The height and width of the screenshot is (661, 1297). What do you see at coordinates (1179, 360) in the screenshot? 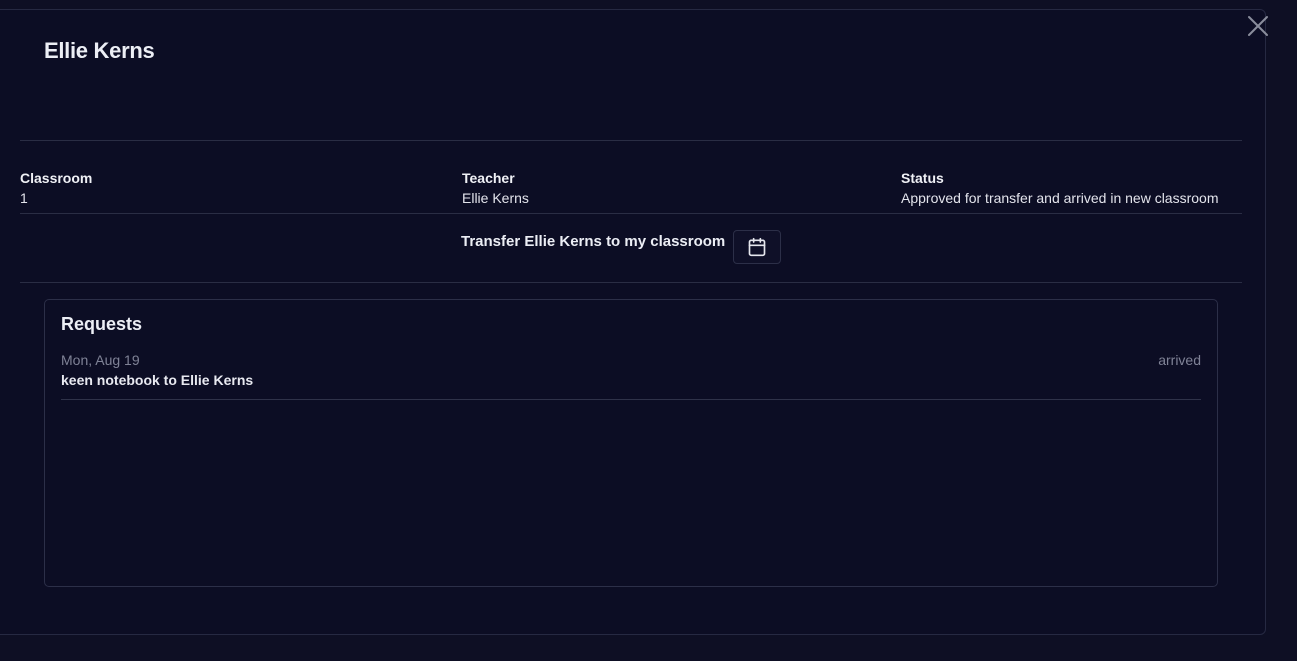
I see `request-status: arrived` at bounding box center [1179, 360].